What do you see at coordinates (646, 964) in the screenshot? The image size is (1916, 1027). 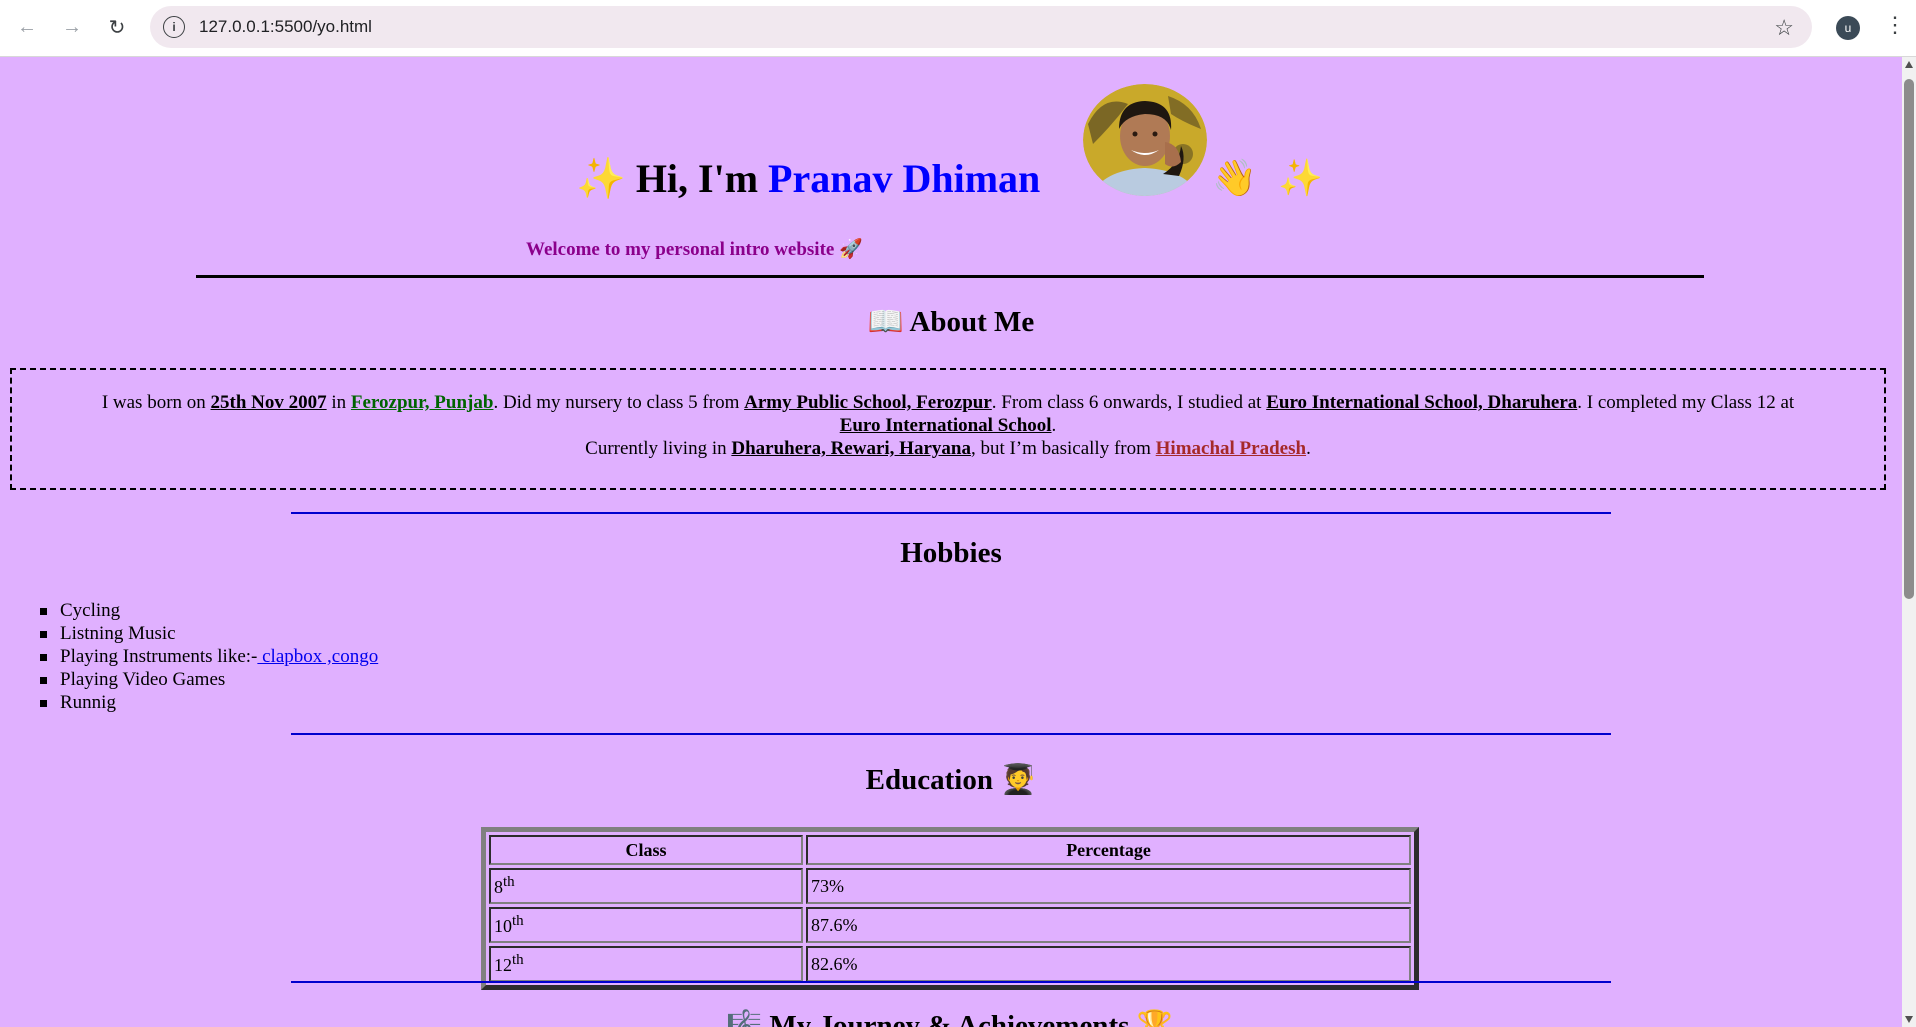 I see `class-cell: 12th` at bounding box center [646, 964].